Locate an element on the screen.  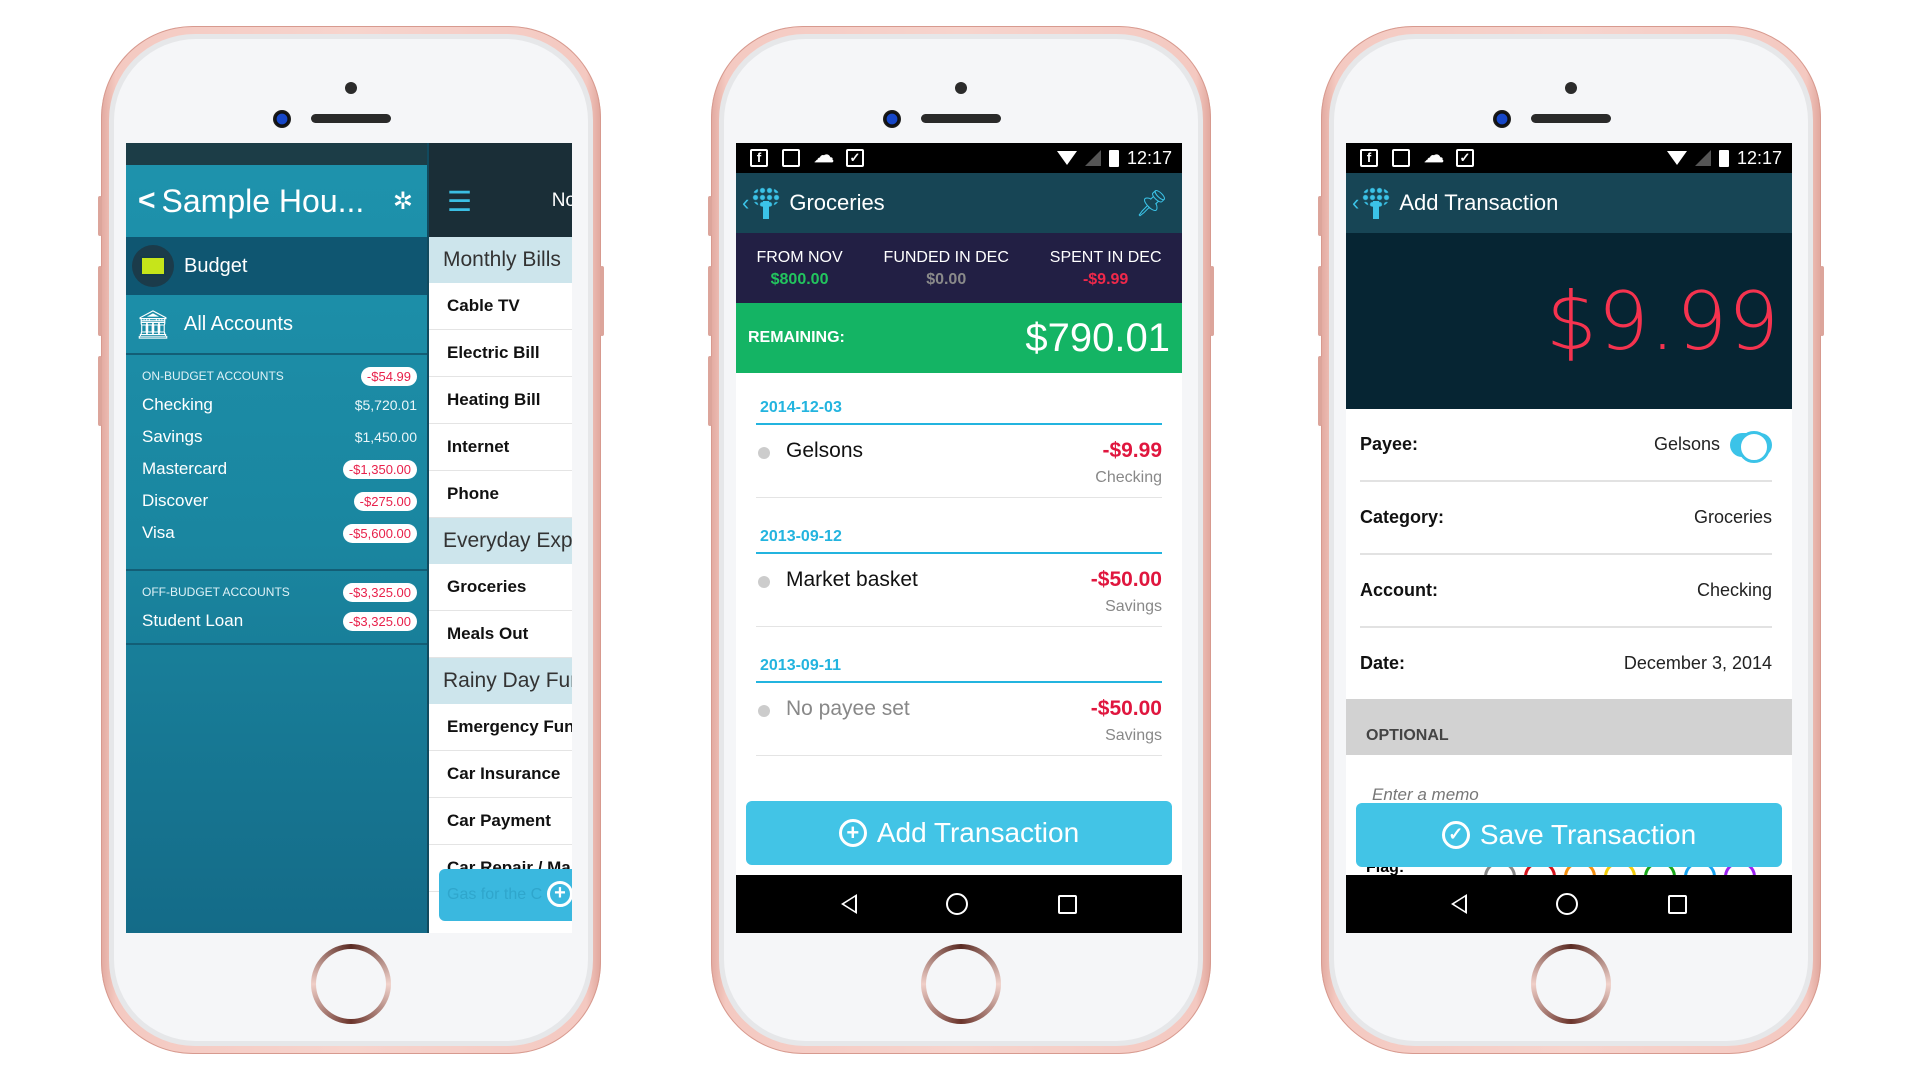
save-transaction-button: ✓ Save Transaction is located at coordinates (1569, 835).